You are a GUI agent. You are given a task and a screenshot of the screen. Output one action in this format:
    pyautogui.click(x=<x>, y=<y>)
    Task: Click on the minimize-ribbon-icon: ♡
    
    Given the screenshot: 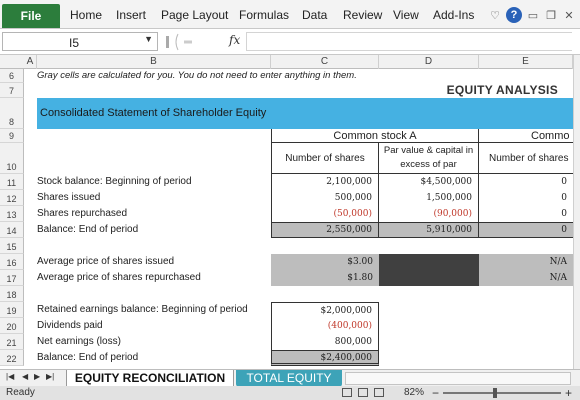 What is the action you would take?
    pyautogui.click(x=495, y=15)
    